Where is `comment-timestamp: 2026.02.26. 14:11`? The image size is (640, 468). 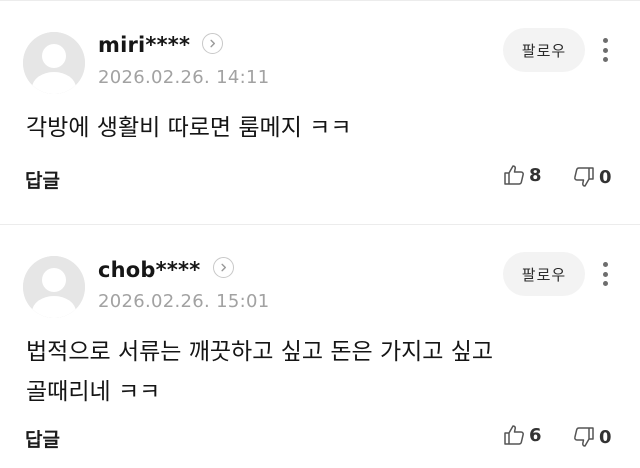 comment-timestamp: 2026.02.26. 14:11 is located at coordinates (184, 77).